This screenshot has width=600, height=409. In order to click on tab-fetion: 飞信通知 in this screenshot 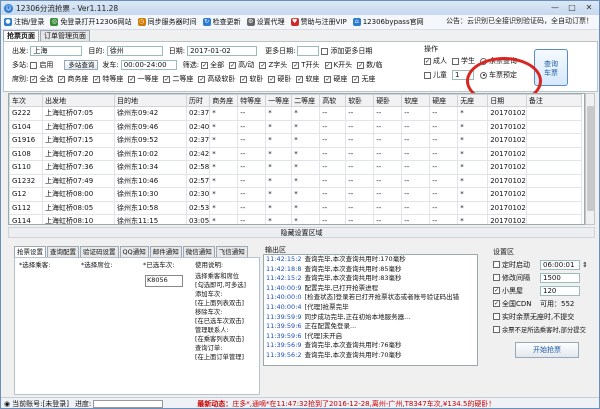, I will do `click(231, 251)`.